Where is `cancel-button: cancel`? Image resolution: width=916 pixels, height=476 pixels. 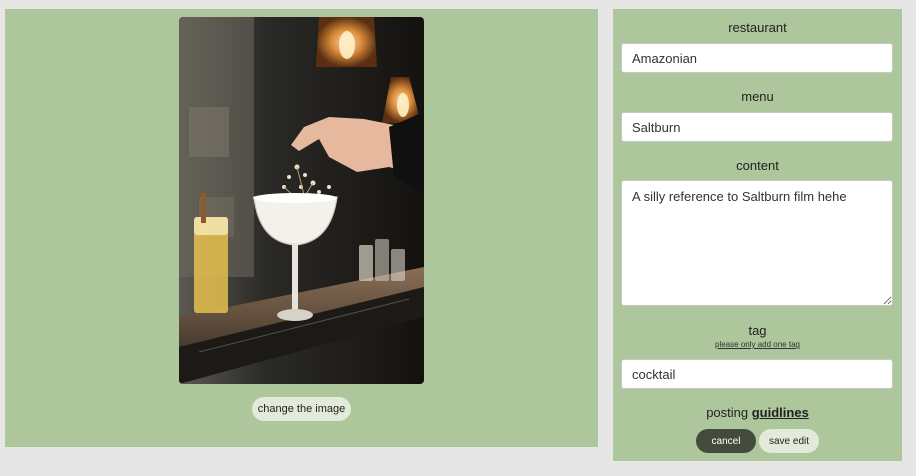
cancel-button: cancel is located at coordinates (726, 441).